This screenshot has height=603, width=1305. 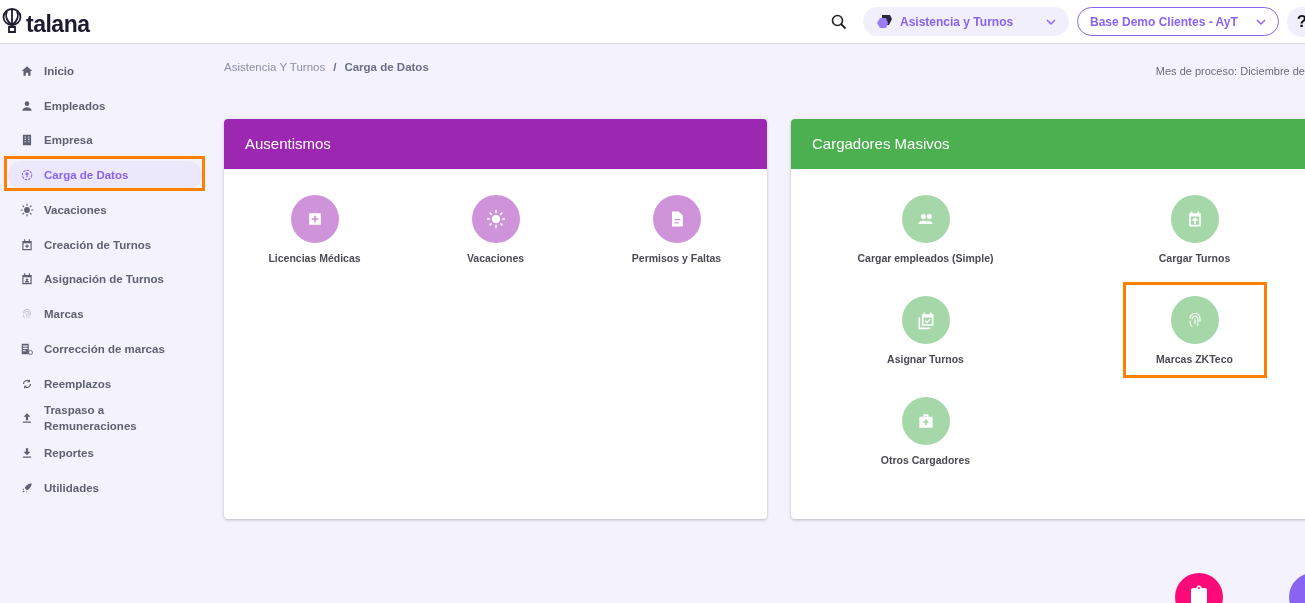 I want to click on rocket-icon, so click(x=27, y=487).